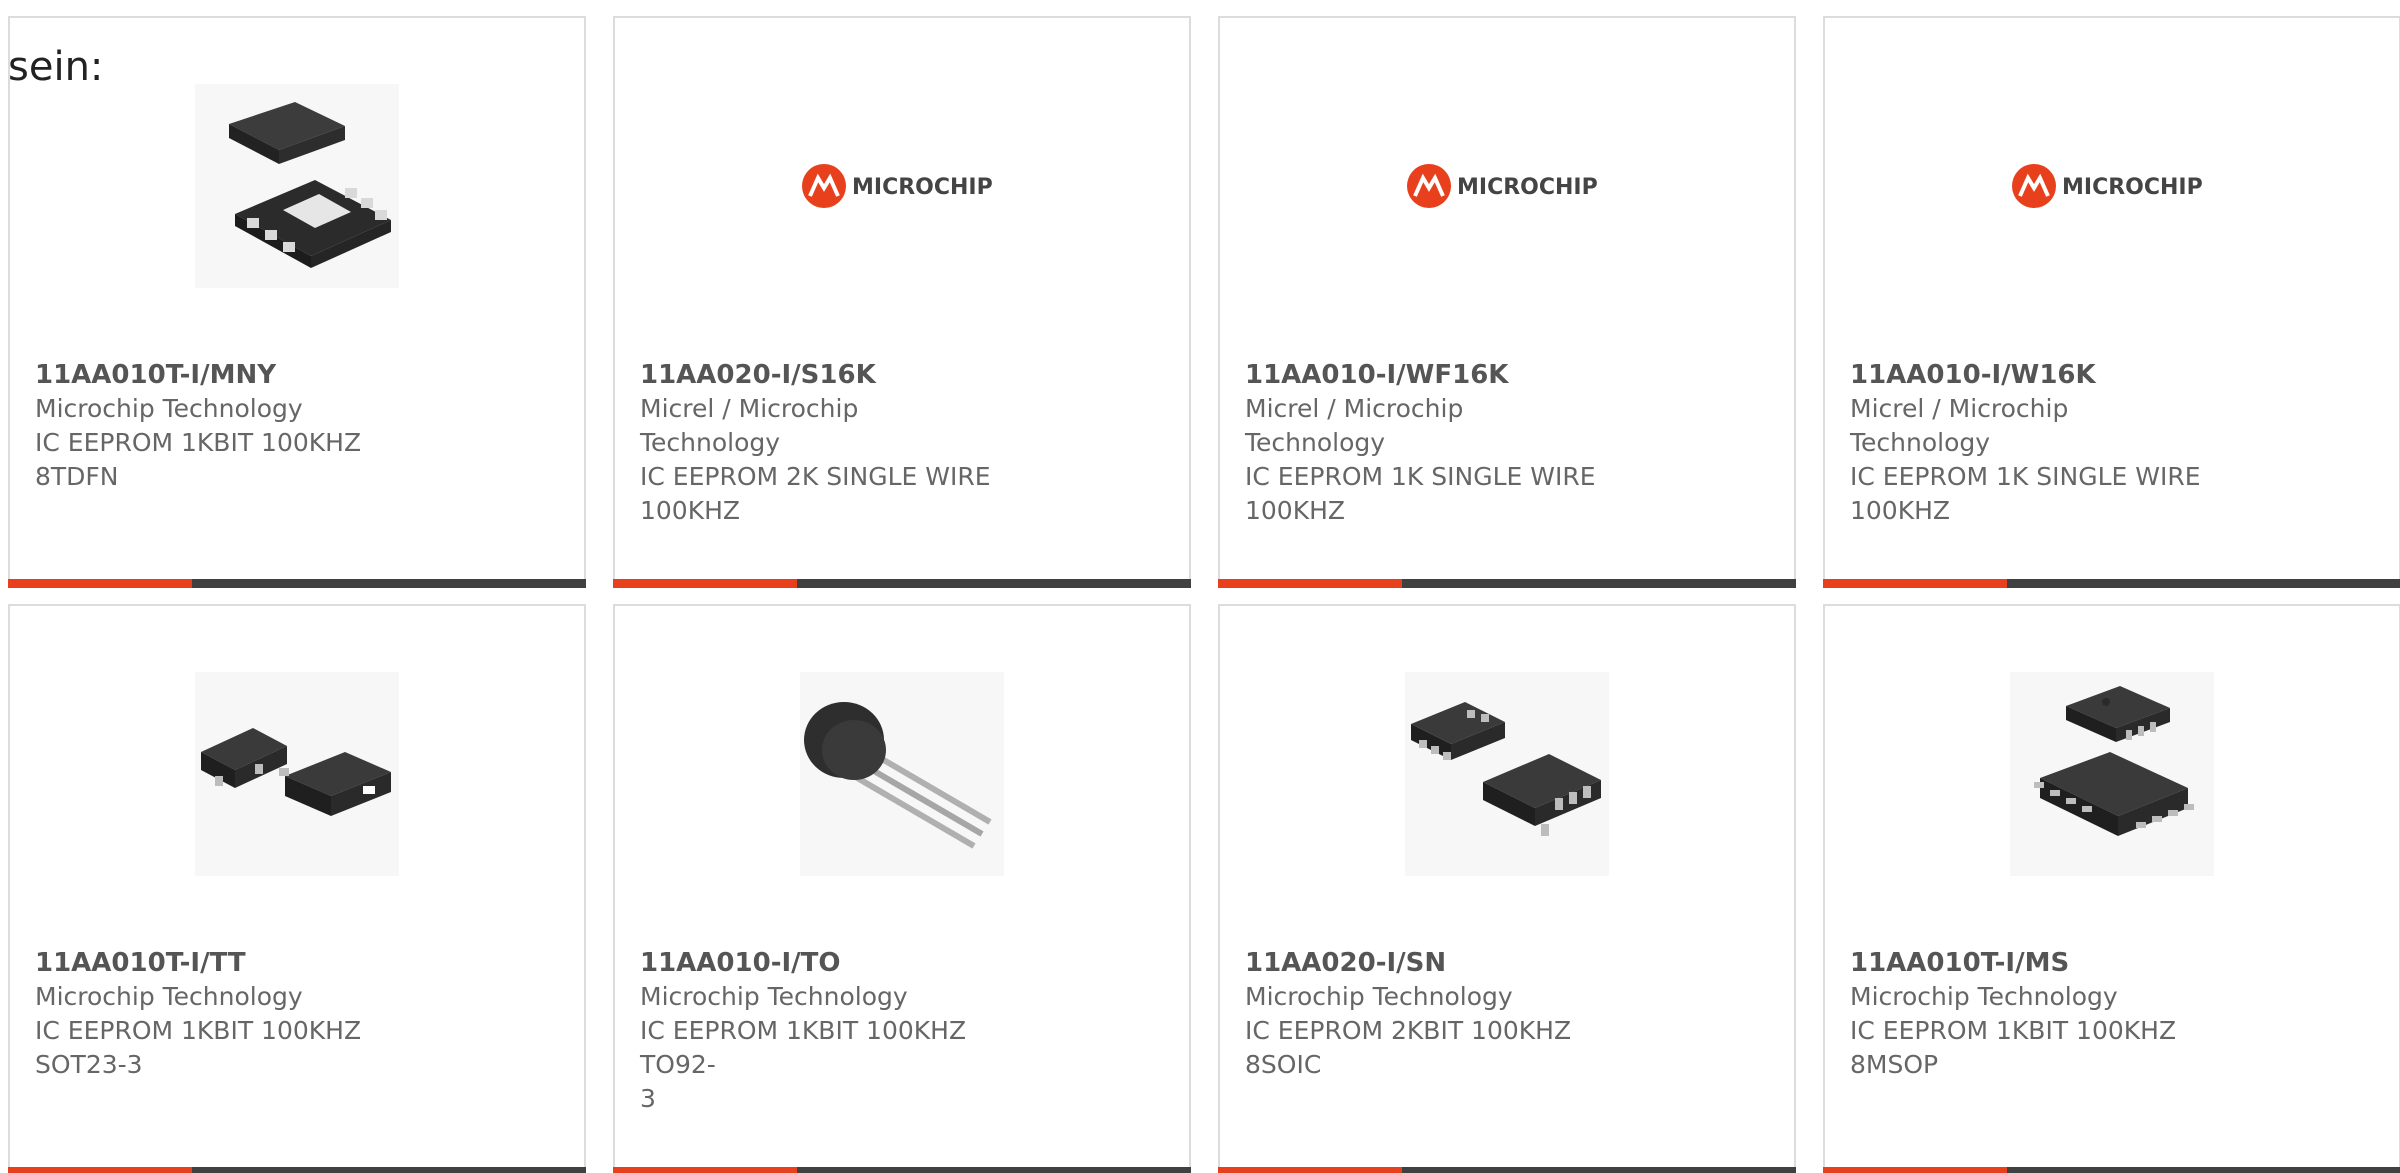 The height and width of the screenshot is (1173, 2400). Describe the element at coordinates (1425, 375) in the screenshot. I see `part-number-link: 11AA010-I/WF16K` at that location.